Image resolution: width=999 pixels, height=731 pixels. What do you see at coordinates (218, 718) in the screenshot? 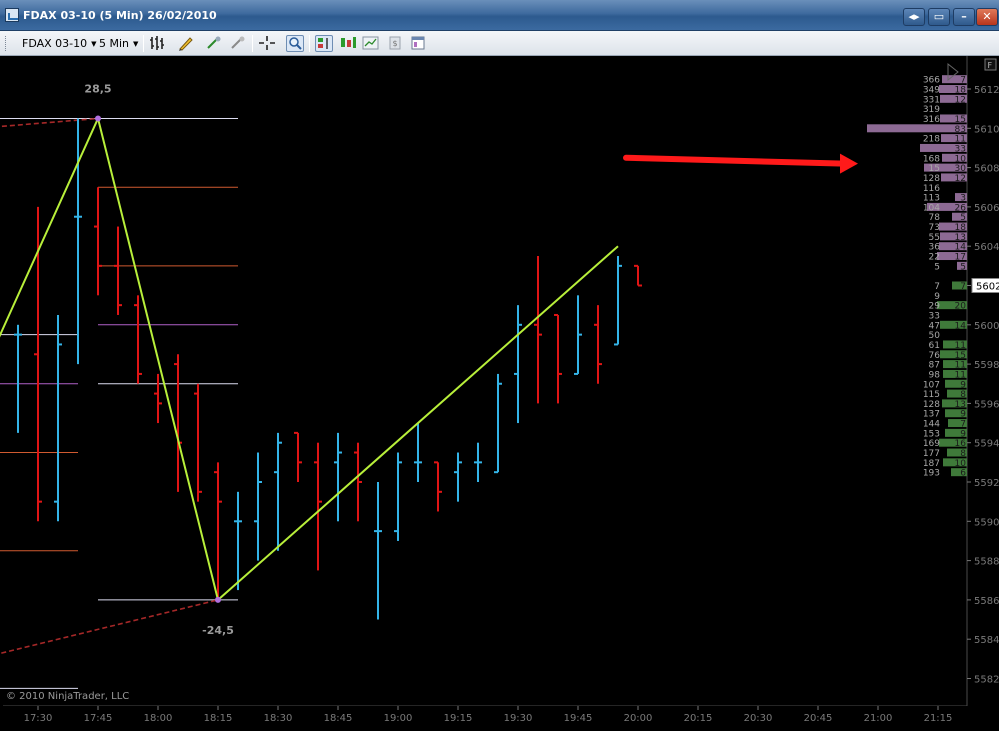
I see `time-tick-label: 18:15` at bounding box center [218, 718].